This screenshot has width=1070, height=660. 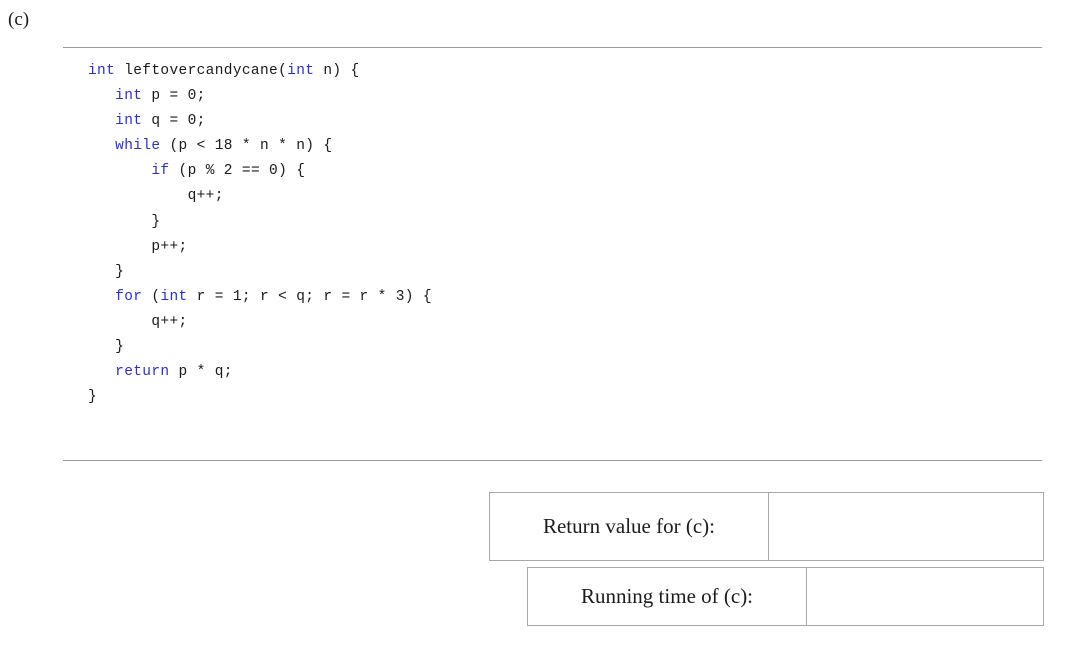 I want to click on code-rule-top, so click(x=552, y=47).